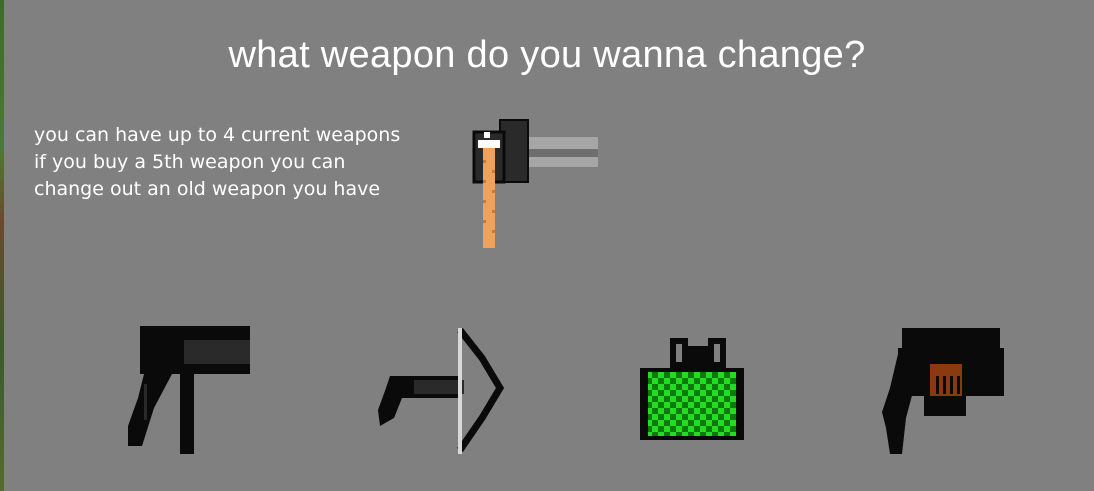 The image size is (1094, 491). I want to click on acid-bomb-icon, so click(692, 389).